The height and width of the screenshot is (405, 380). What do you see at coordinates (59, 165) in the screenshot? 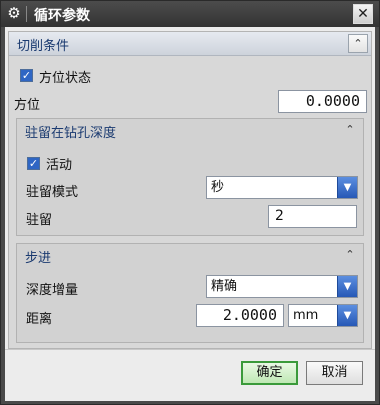
I see `dwell-active-label: 活动` at bounding box center [59, 165].